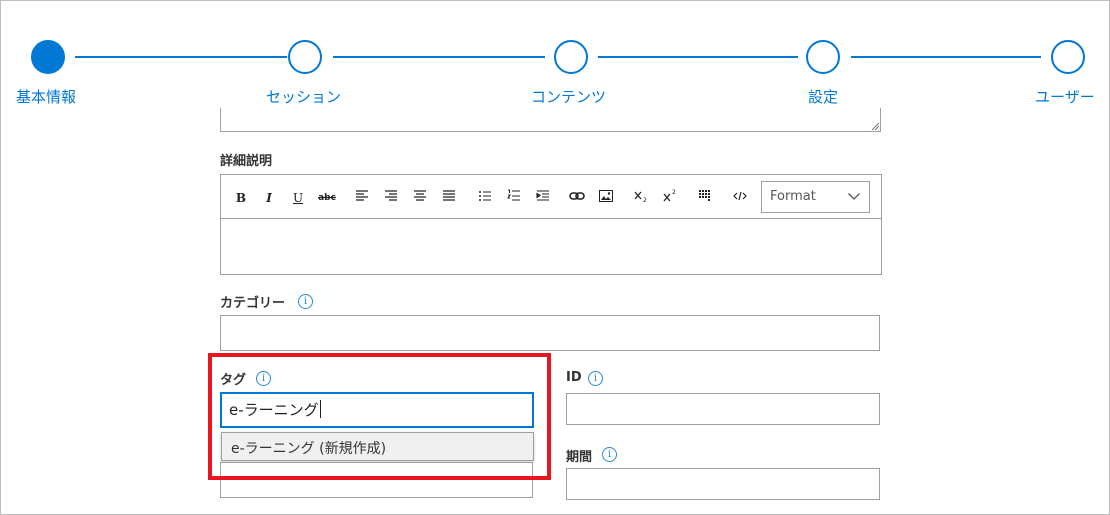  Describe the element at coordinates (823, 96) in the screenshot. I see `step-4-label: 設定` at that location.